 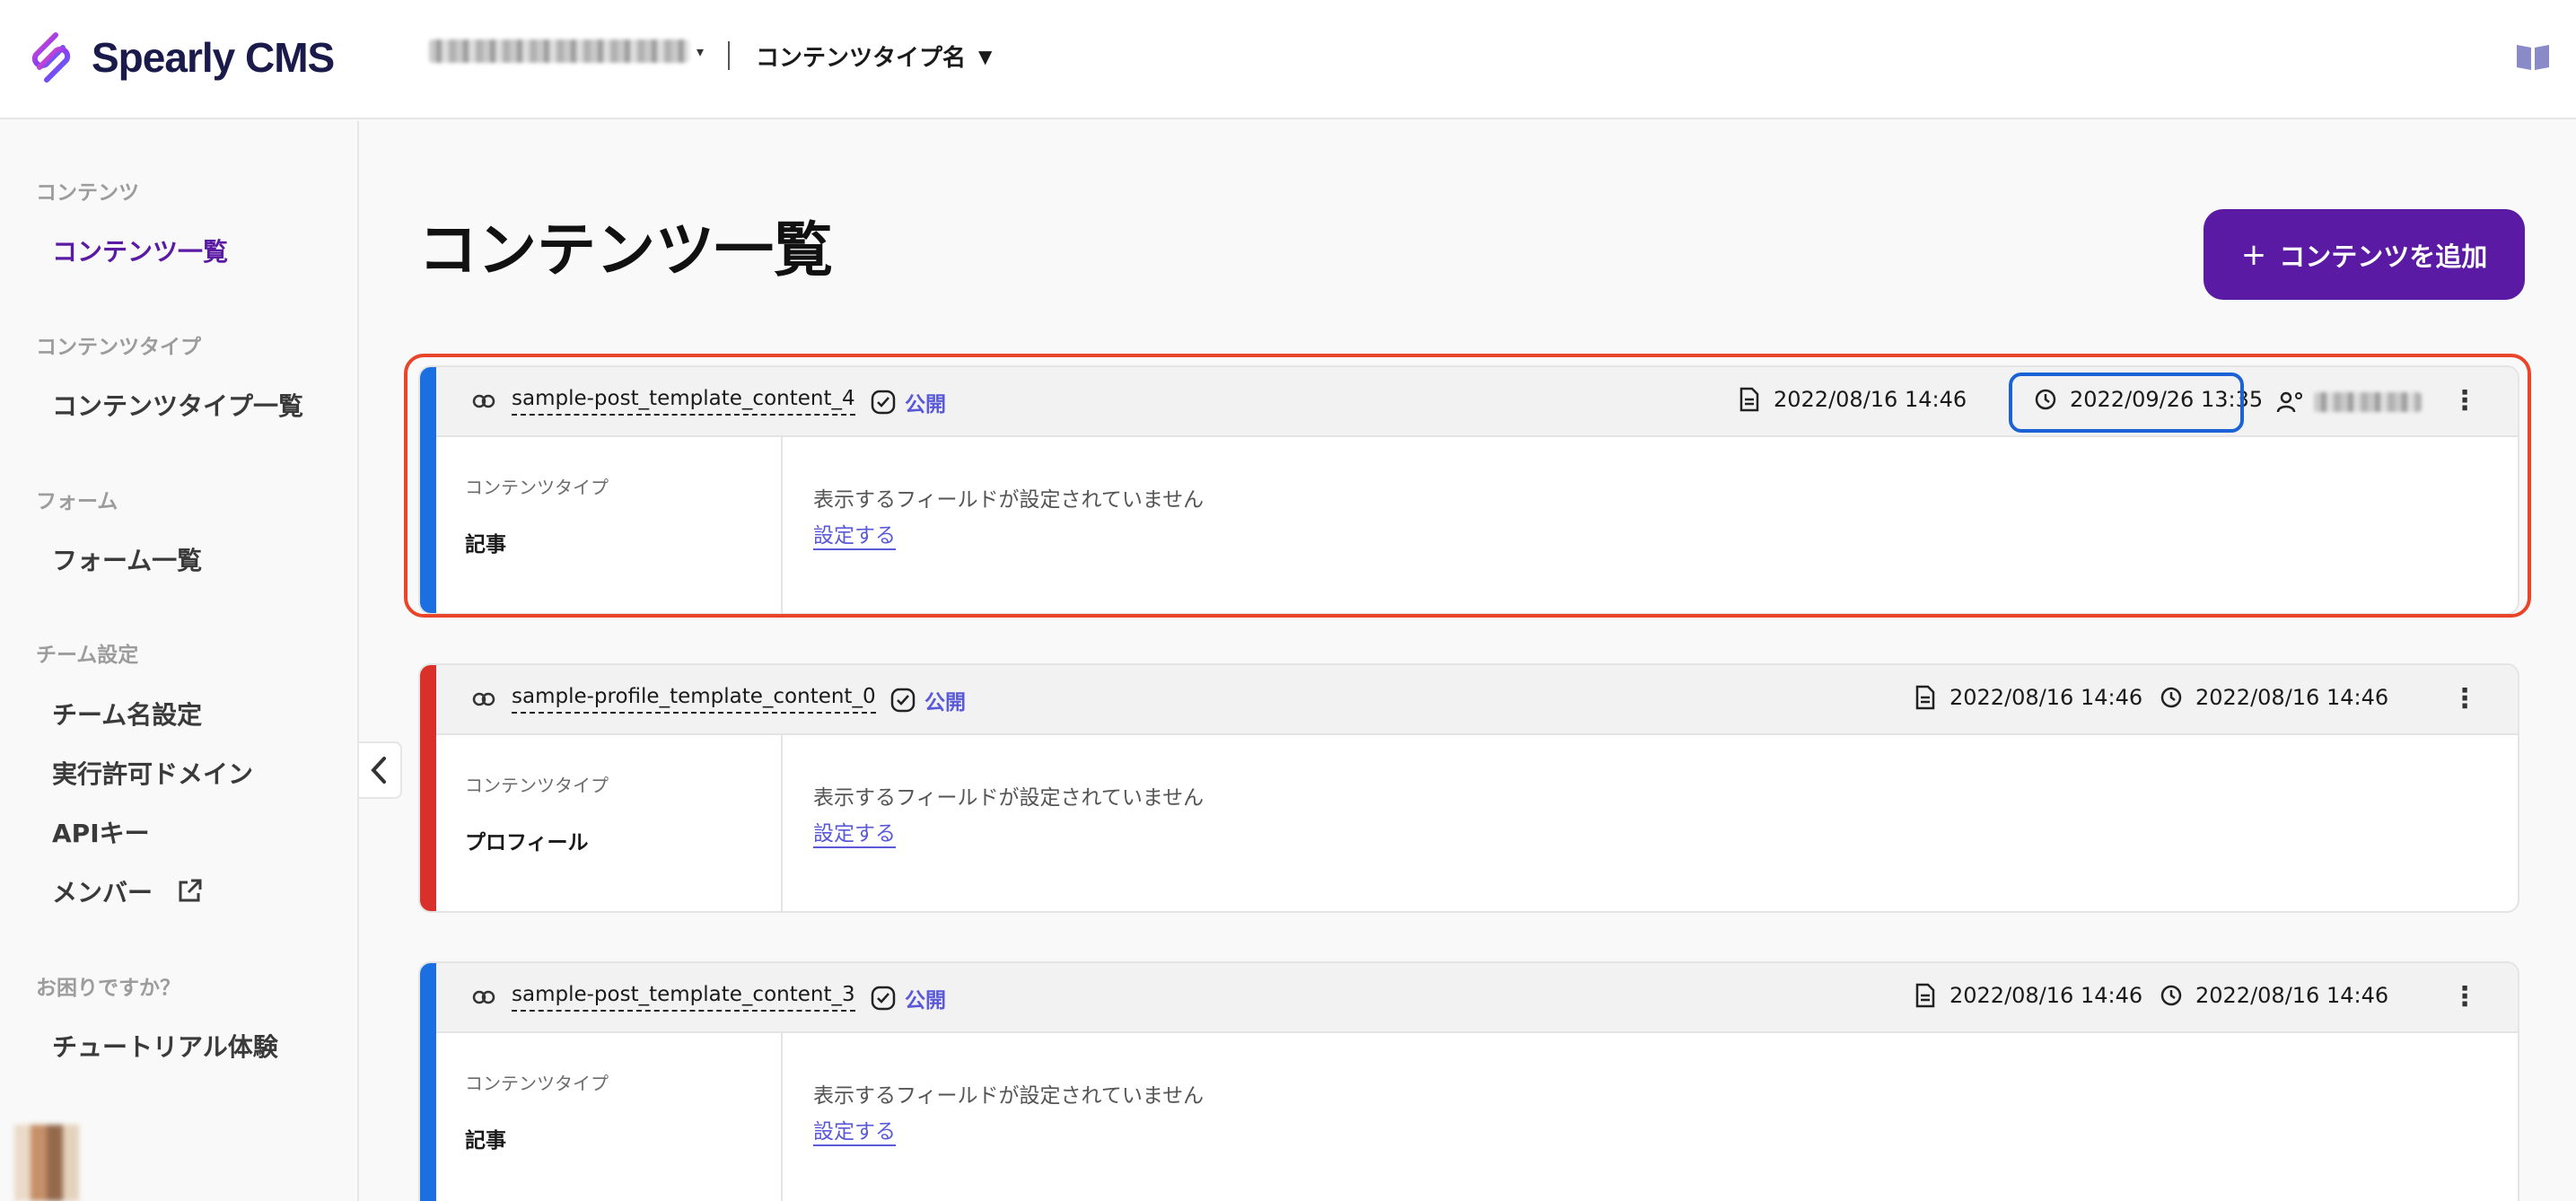 What do you see at coordinates (213, 58) in the screenshot?
I see `app-name: Spearly CMS` at bounding box center [213, 58].